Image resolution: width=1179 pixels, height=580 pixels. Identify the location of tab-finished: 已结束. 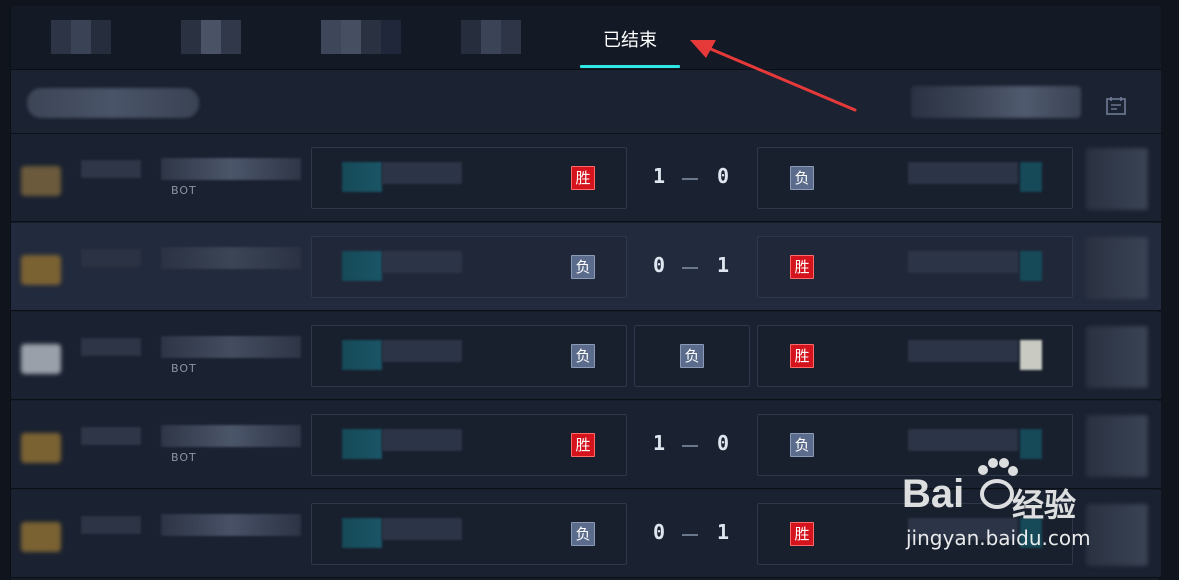
(630, 38).